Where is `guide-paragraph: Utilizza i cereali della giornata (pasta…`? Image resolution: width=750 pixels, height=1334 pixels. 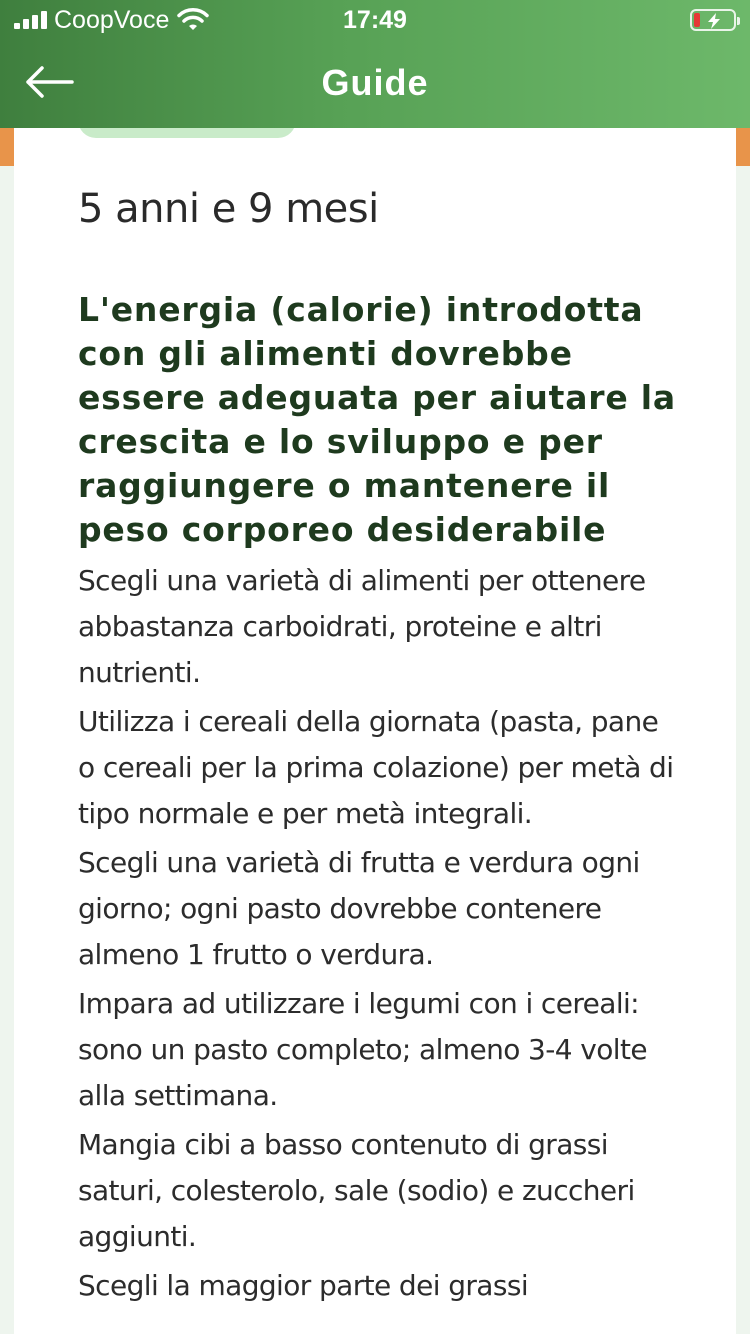 guide-paragraph: Utilizza i cereali della giornata (pasta… is located at coordinates (376, 767).